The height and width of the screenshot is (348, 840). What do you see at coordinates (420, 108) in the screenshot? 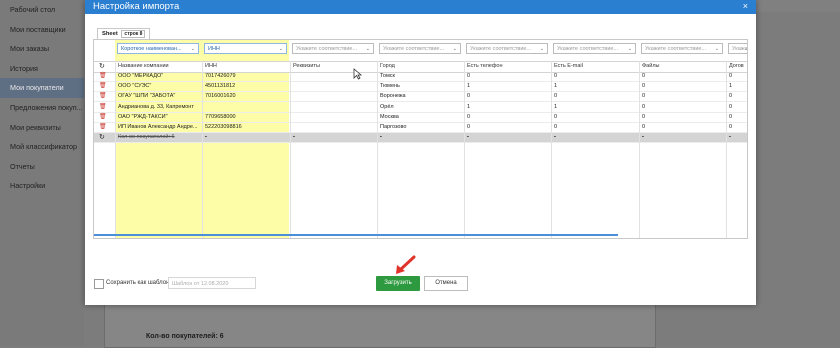
I see `table-row: 🗑 Андрианова д. 33, Капремонт Орёл 1 1 0 0` at bounding box center [420, 108].